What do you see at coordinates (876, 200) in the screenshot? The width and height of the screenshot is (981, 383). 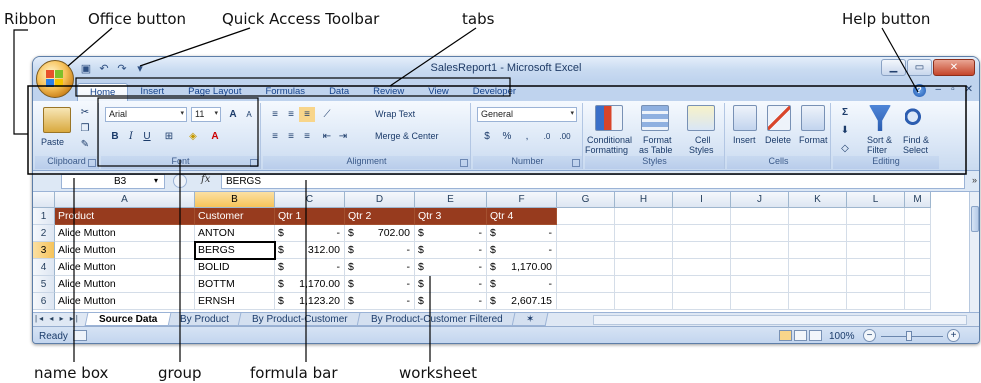 I see `column-header-l: L` at bounding box center [876, 200].